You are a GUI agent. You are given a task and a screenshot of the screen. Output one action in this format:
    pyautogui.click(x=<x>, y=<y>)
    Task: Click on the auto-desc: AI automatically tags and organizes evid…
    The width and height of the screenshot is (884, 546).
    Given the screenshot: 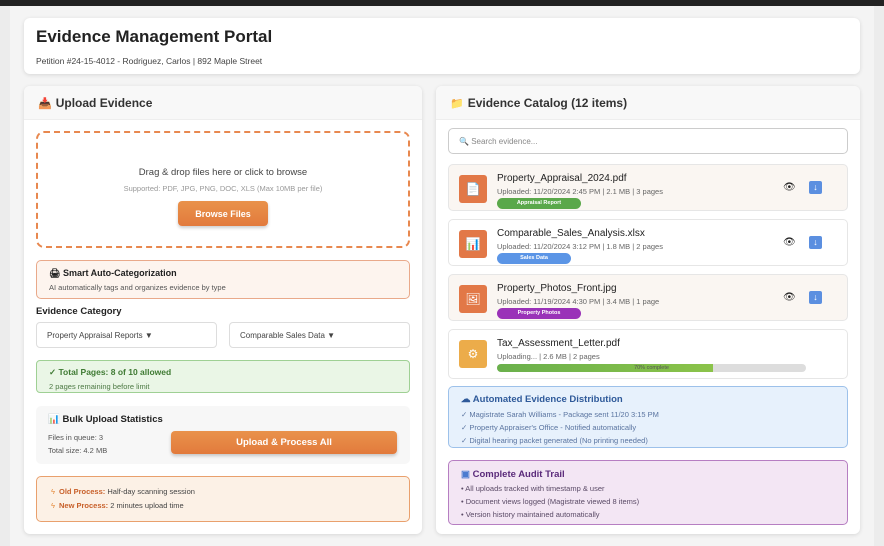 What is the action you would take?
    pyautogui.click(x=137, y=287)
    